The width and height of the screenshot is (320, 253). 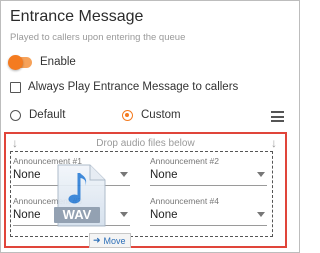 I want to click on message-type-group: Default Custom, so click(x=150, y=117).